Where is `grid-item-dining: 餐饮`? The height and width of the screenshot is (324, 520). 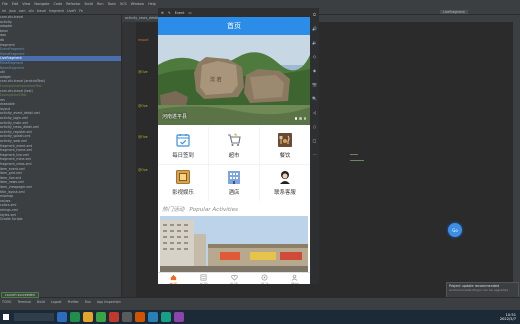
grid-item-dining: 餐饮 is located at coordinates (285, 145).